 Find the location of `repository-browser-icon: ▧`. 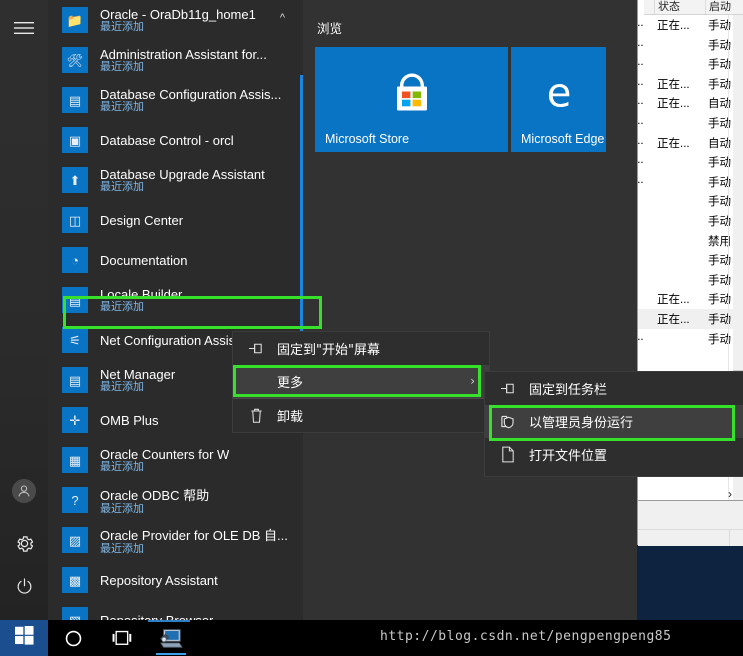

repository-browser-icon: ▧ is located at coordinates (75, 613).